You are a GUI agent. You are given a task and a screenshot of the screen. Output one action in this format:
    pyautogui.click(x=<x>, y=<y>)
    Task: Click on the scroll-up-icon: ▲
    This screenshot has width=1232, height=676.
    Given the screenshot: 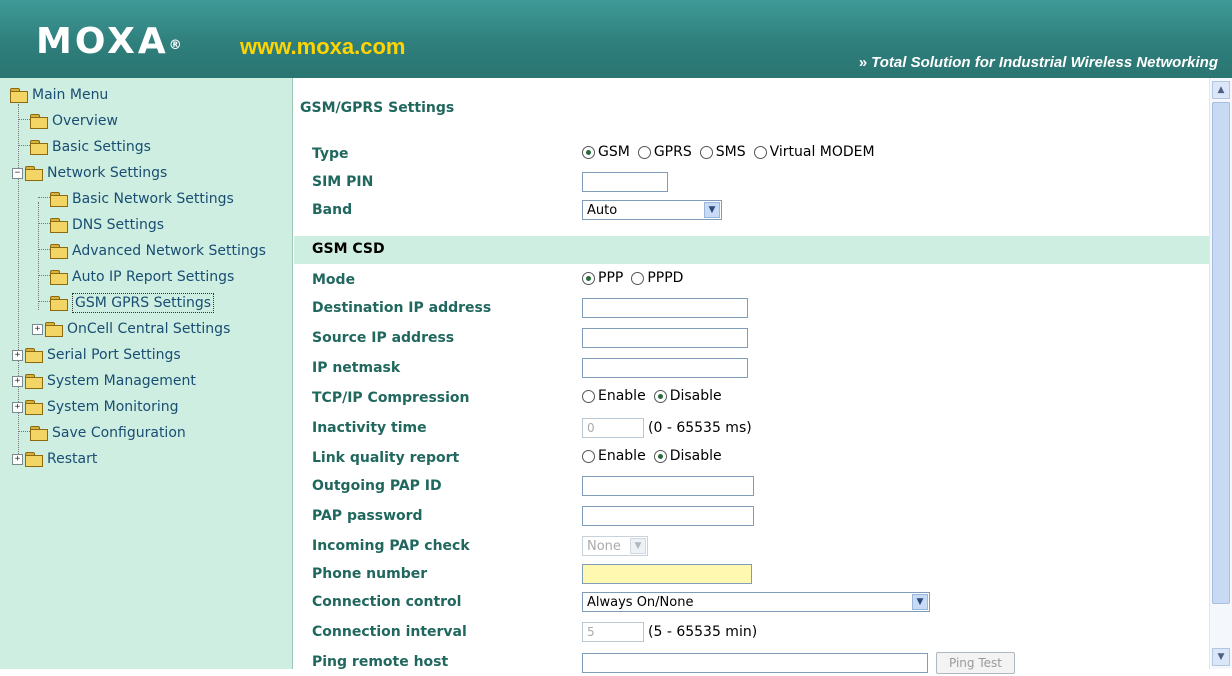 What is the action you would take?
    pyautogui.click(x=1221, y=90)
    